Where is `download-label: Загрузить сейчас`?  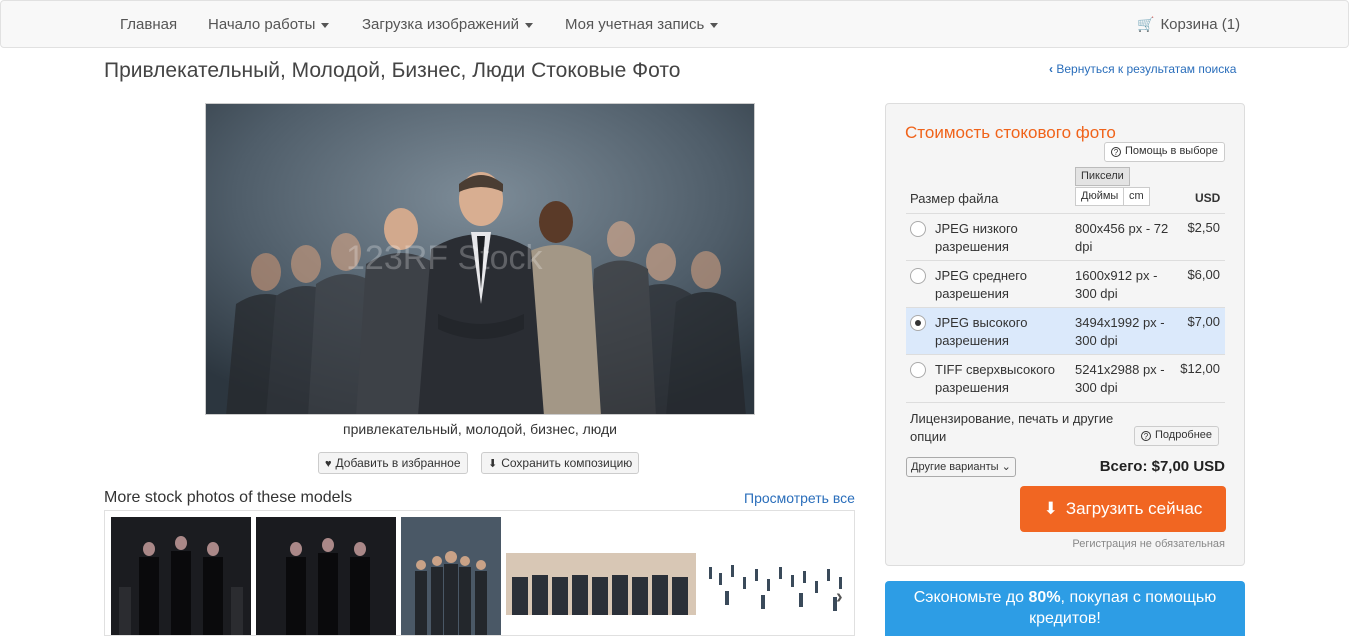 download-label: Загрузить сейчас is located at coordinates (1134, 508).